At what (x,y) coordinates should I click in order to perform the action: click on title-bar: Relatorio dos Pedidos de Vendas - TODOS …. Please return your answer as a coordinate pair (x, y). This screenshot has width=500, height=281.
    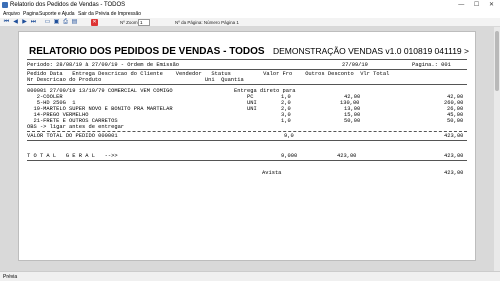
    Looking at the image, I should click on (250, 5).